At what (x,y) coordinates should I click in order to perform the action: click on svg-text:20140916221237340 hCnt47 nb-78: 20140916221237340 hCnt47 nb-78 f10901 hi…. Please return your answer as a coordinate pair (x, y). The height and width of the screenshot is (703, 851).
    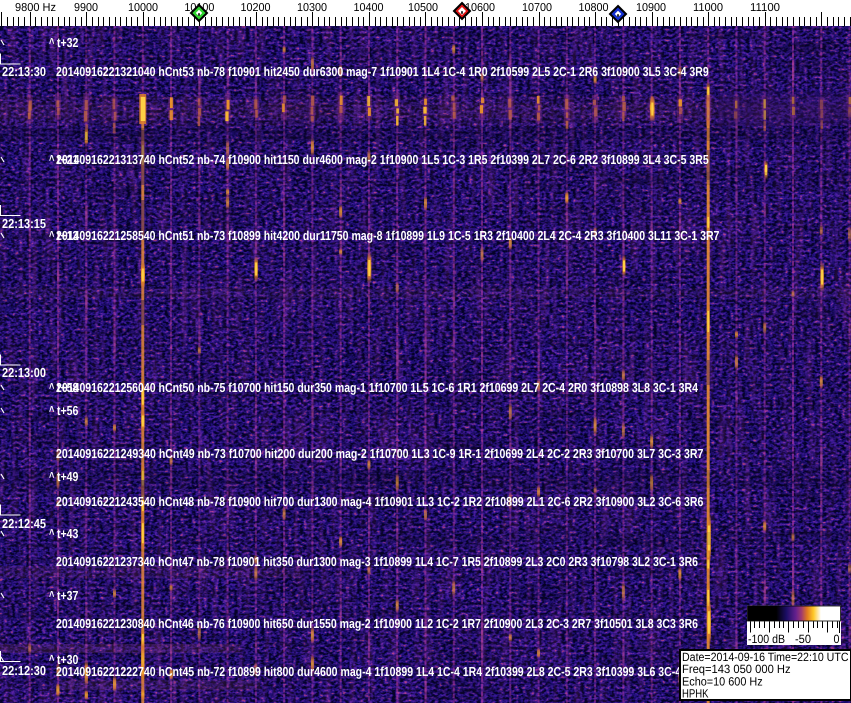
    Looking at the image, I should click on (377, 561).